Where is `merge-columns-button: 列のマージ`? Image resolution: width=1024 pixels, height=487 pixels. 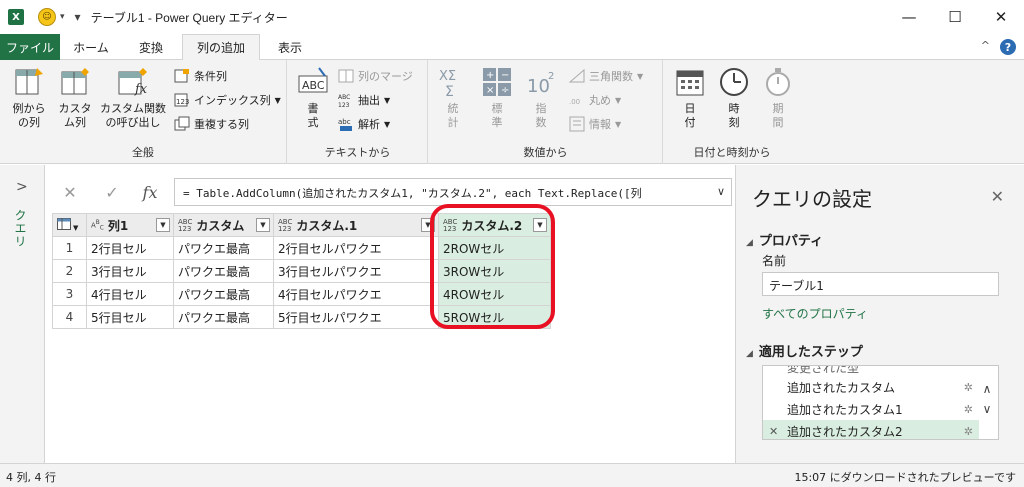
merge-columns-button: 列のマージ is located at coordinates (375, 76).